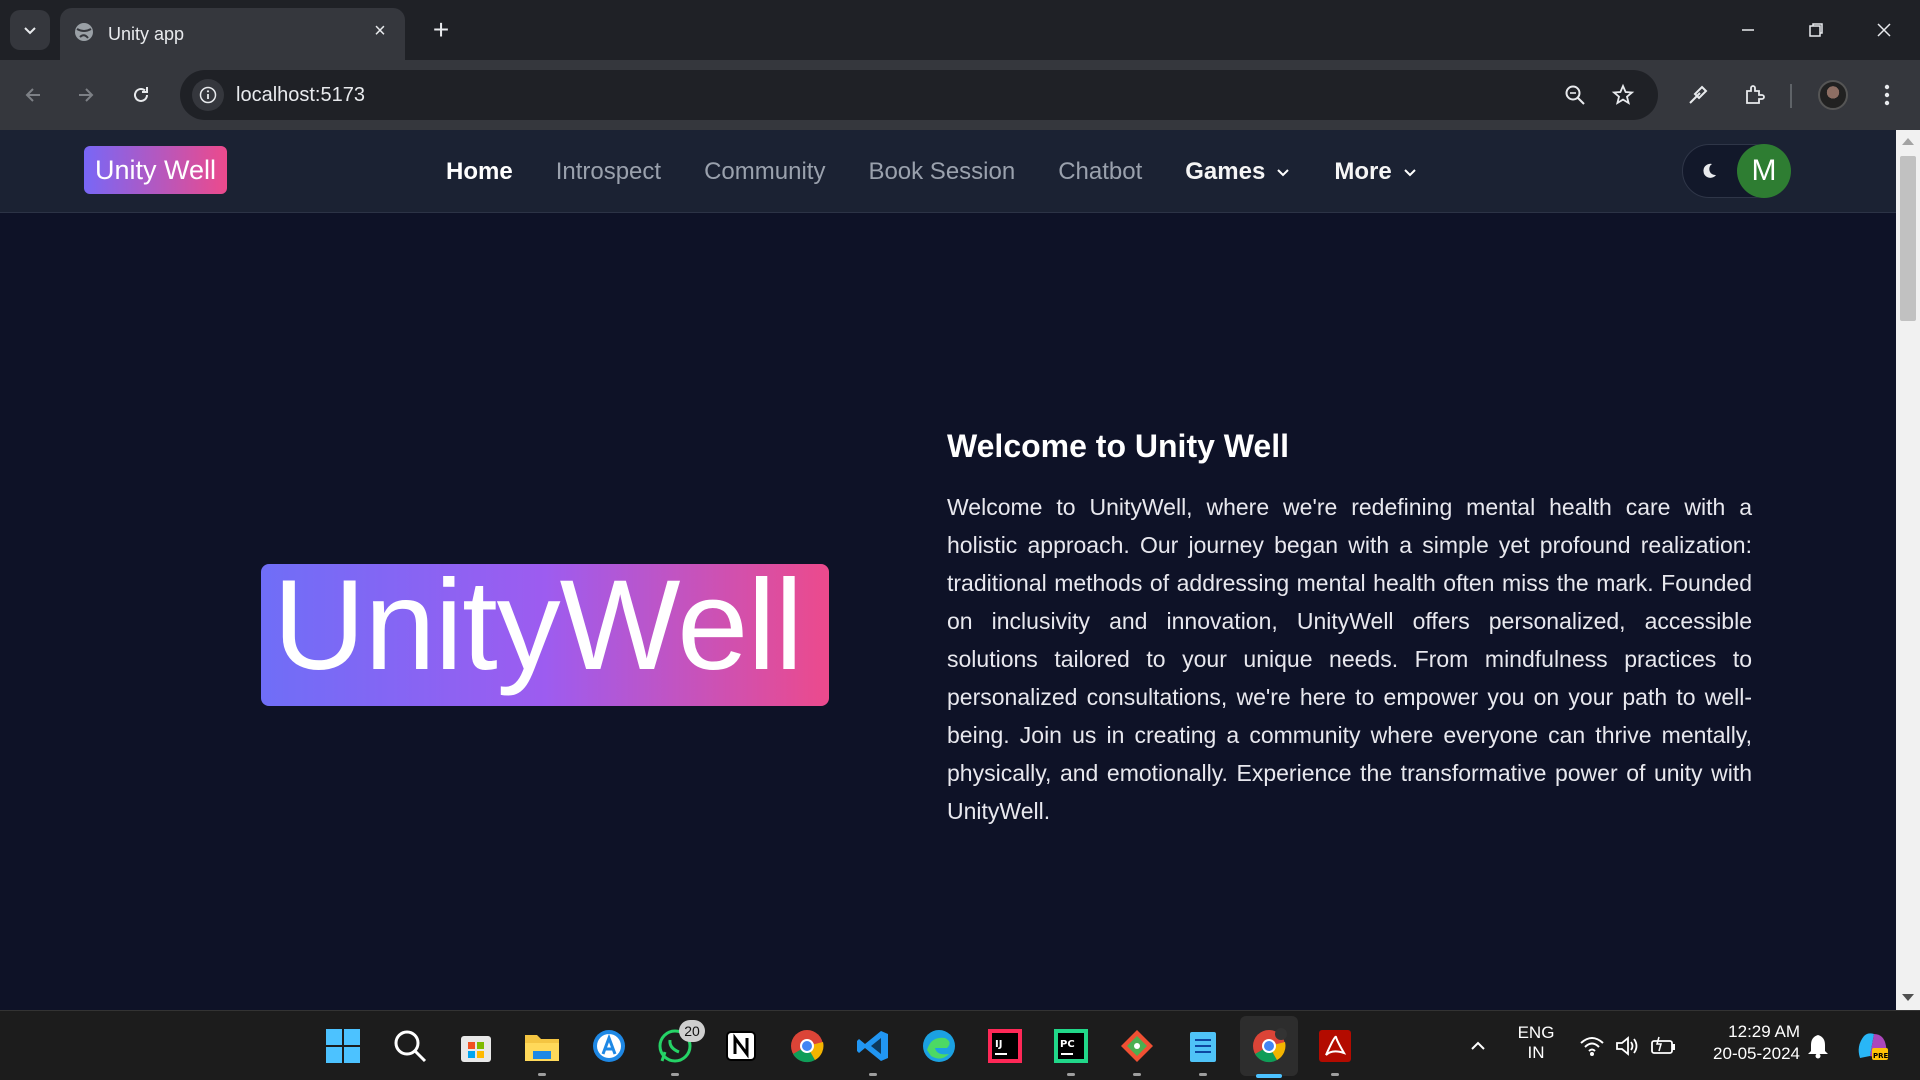 This screenshot has height=1080, width=1920. I want to click on nav-home: Home, so click(479, 172).